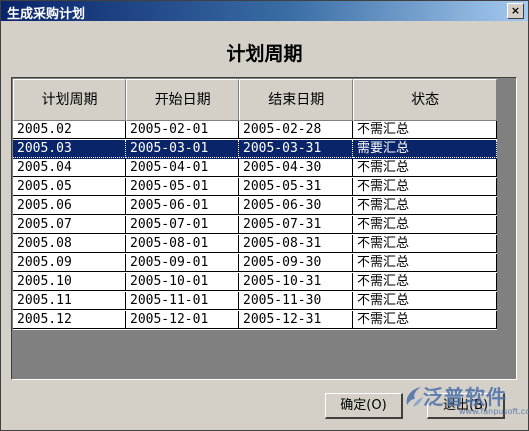 The image size is (529, 431). What do you see at coordinates (414, 397) in the screenshot?
I see `swirl-logo-icon` at bounding box center [414, 397].